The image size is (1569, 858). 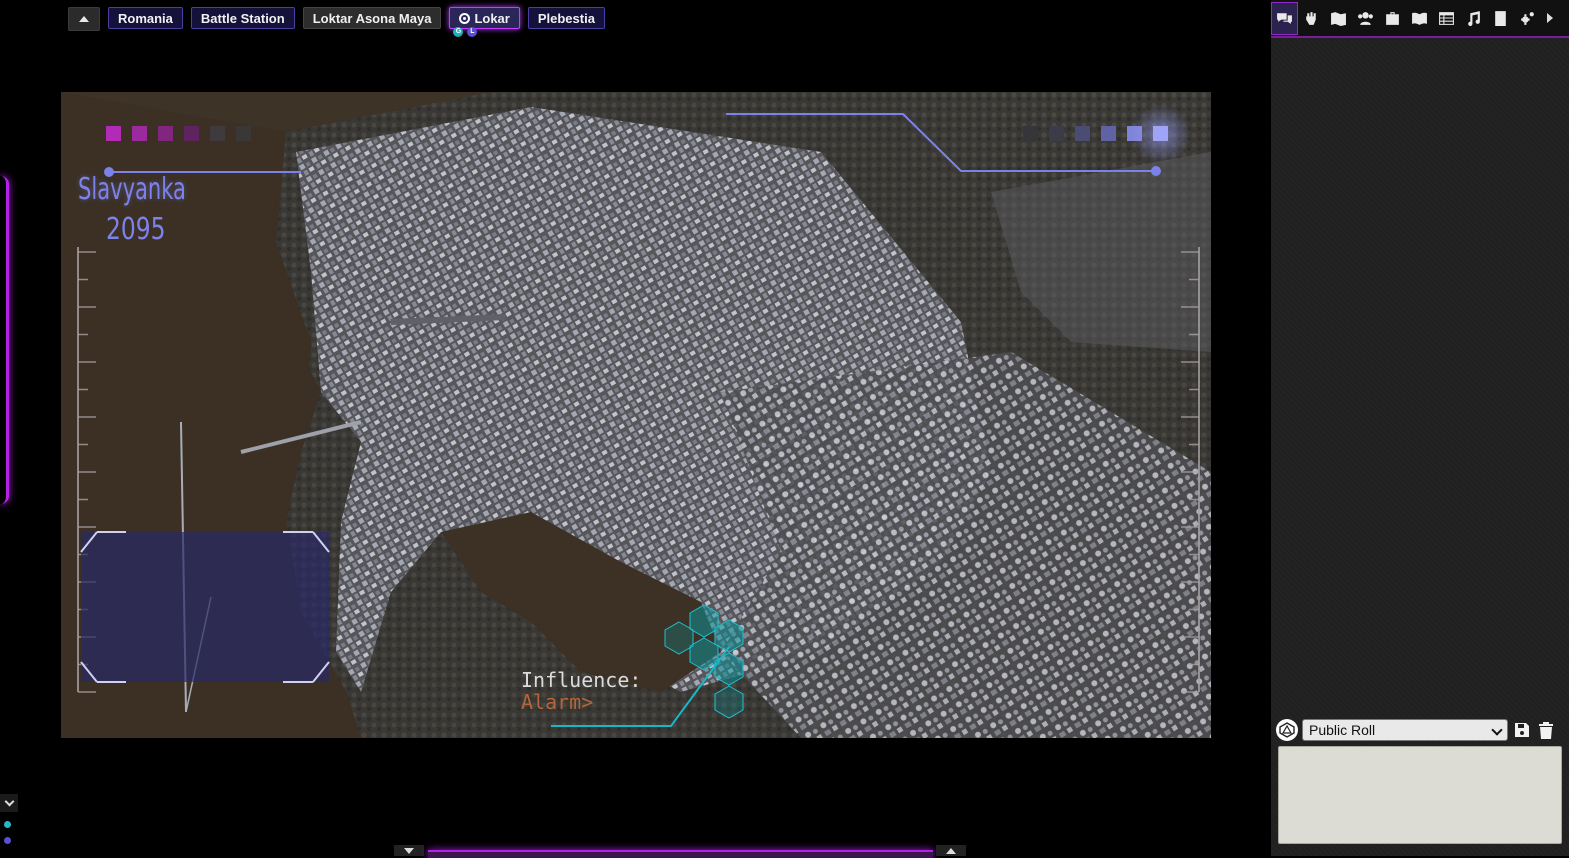 I want to click on map-year: 2095, so click(x=136, y=229).